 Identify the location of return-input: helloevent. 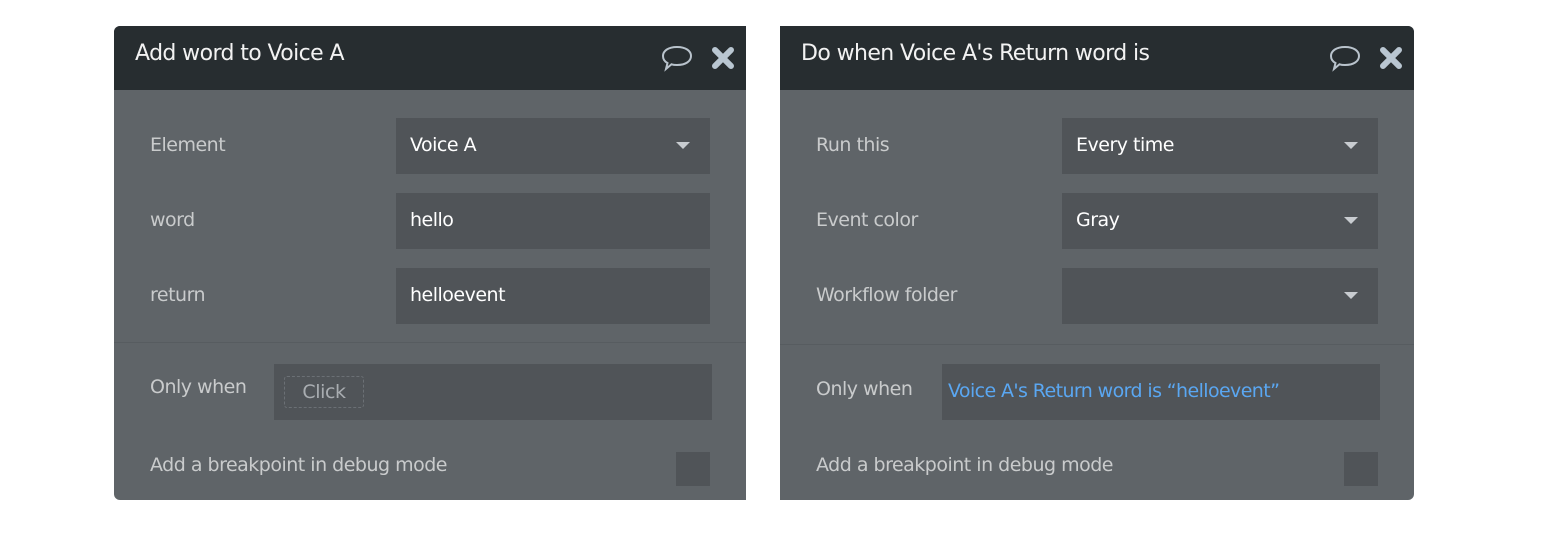
(553, 296).